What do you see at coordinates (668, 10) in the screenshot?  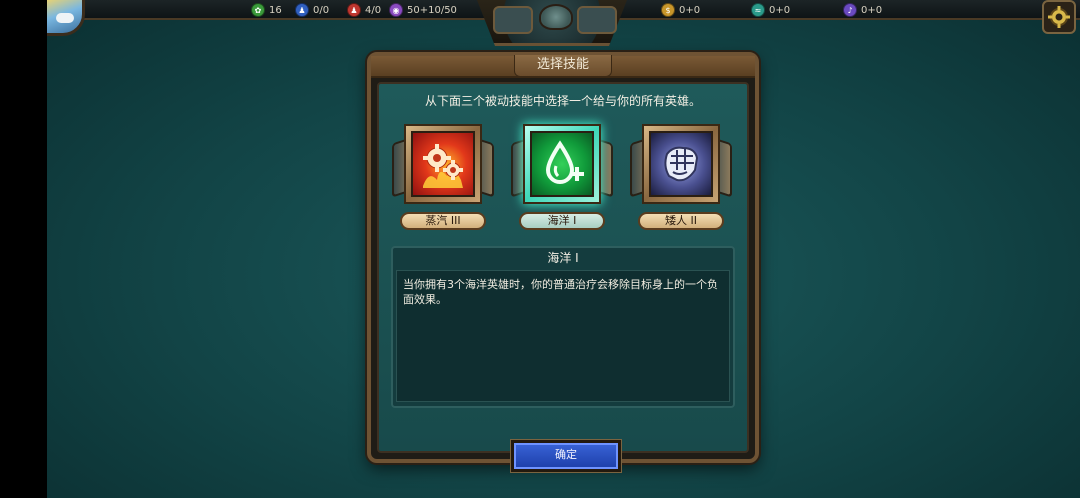 I see `gold-icon: $` at bounding box center [668, 10].